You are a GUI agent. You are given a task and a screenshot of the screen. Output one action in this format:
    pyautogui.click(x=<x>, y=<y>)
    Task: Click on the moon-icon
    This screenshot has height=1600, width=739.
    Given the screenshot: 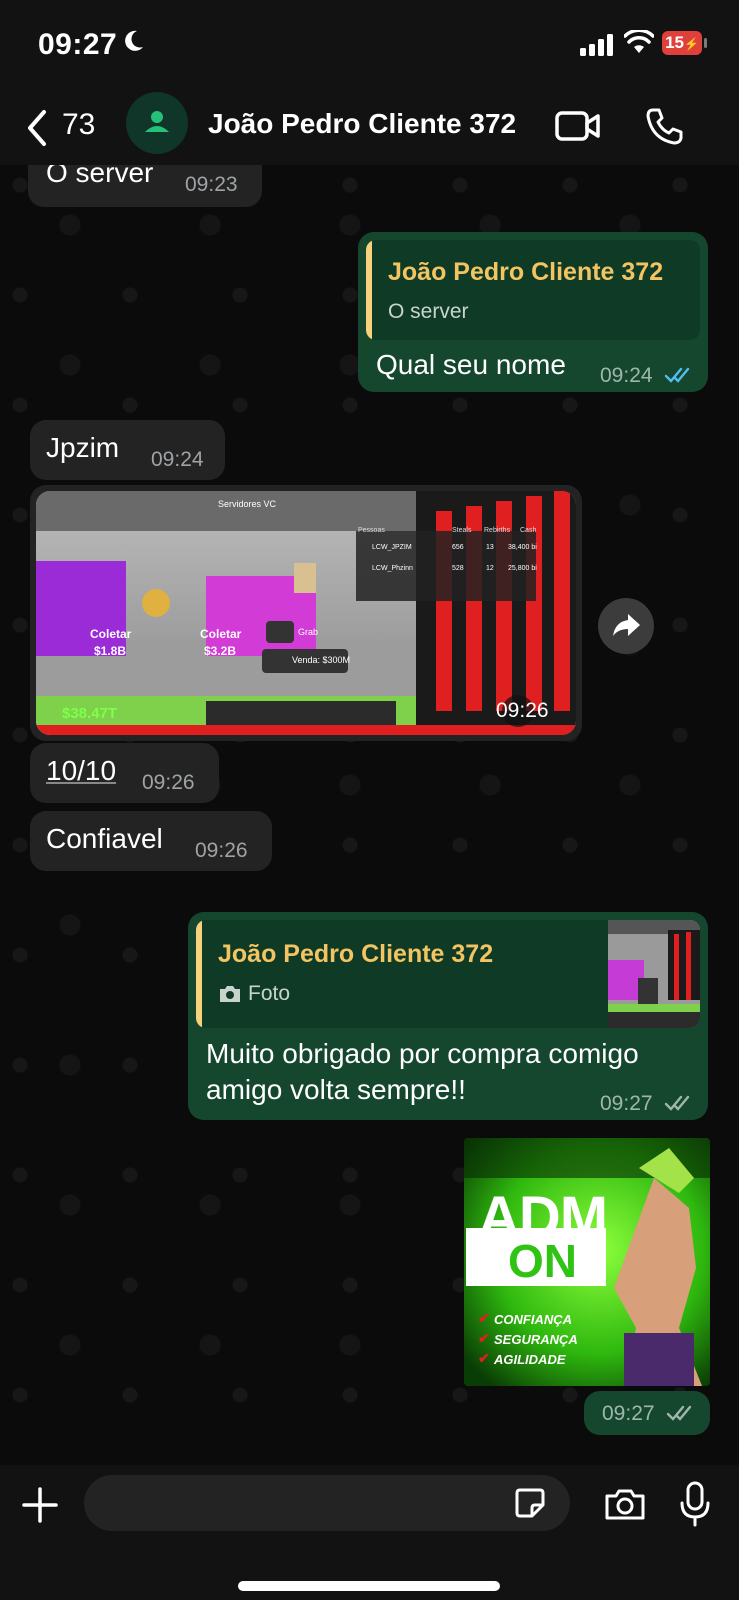 What is the action you would take?
    pyautogui.click(x=134, y=40)
    